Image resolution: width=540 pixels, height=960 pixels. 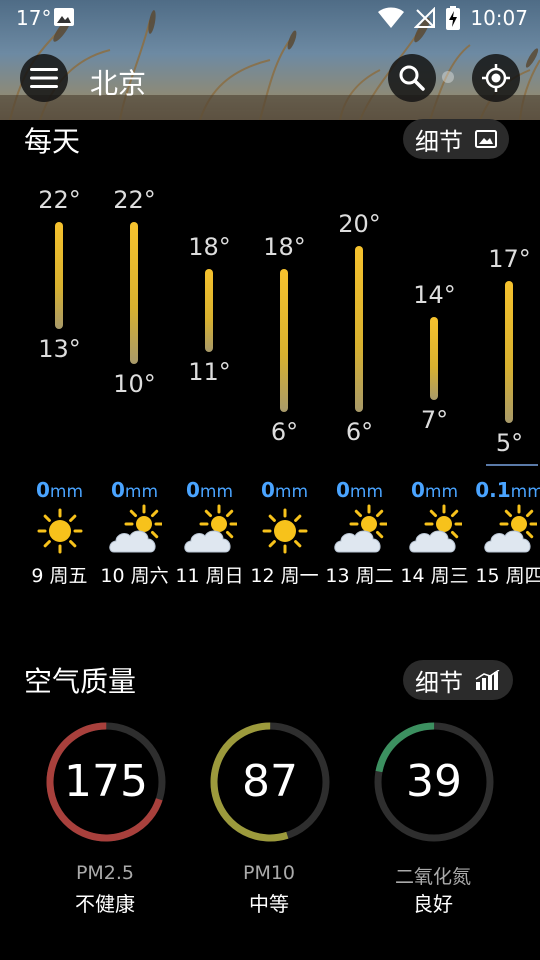 What do you see at coordinates (439, 141) in the screenshot?
I see `daily-detail-label: 细节` at bounding box center [439, 141].